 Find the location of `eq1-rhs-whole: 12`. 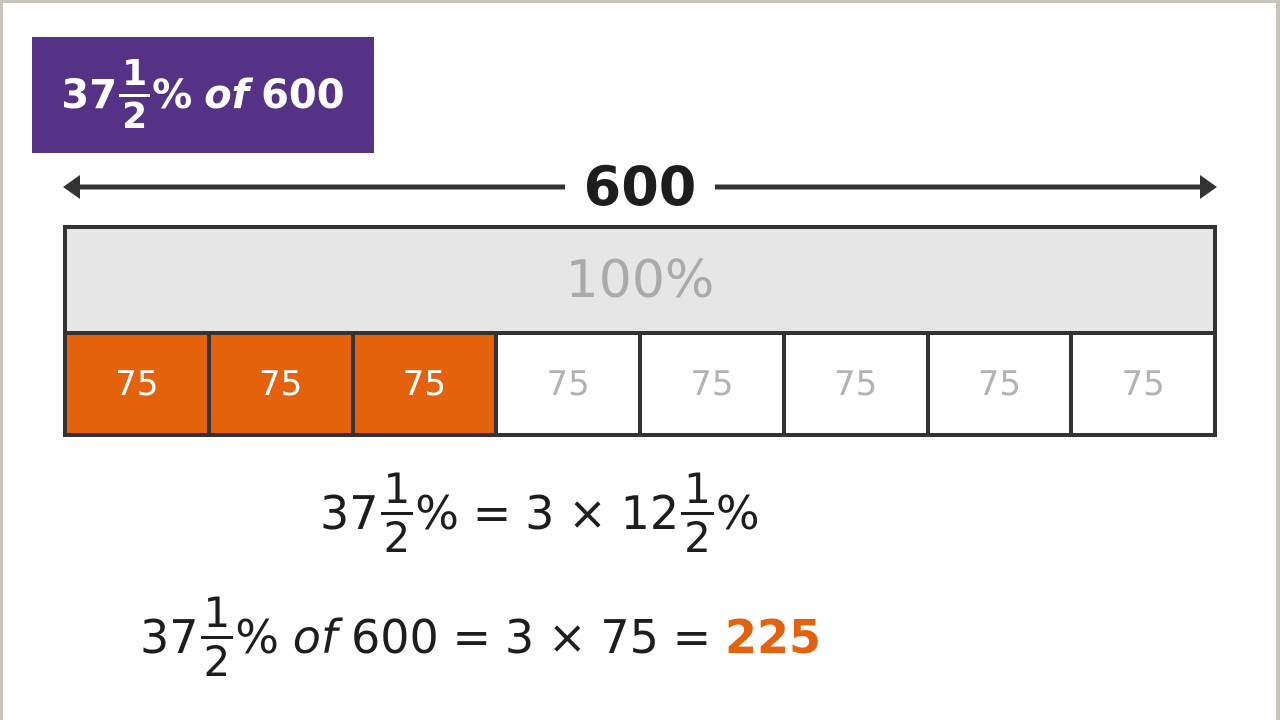

eq1-rhs-whole: 12 is located at coordinates (650, 513).